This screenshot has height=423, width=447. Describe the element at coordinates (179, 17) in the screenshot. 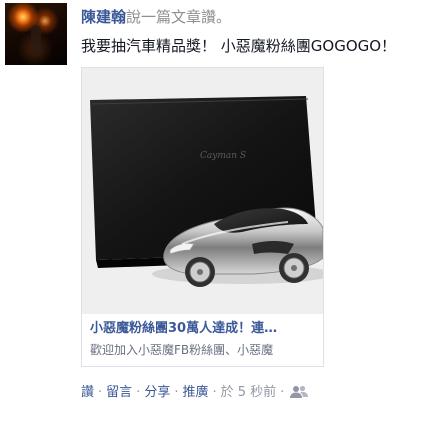

I see `story-action-text: 說一篇文章讚。` at that location.